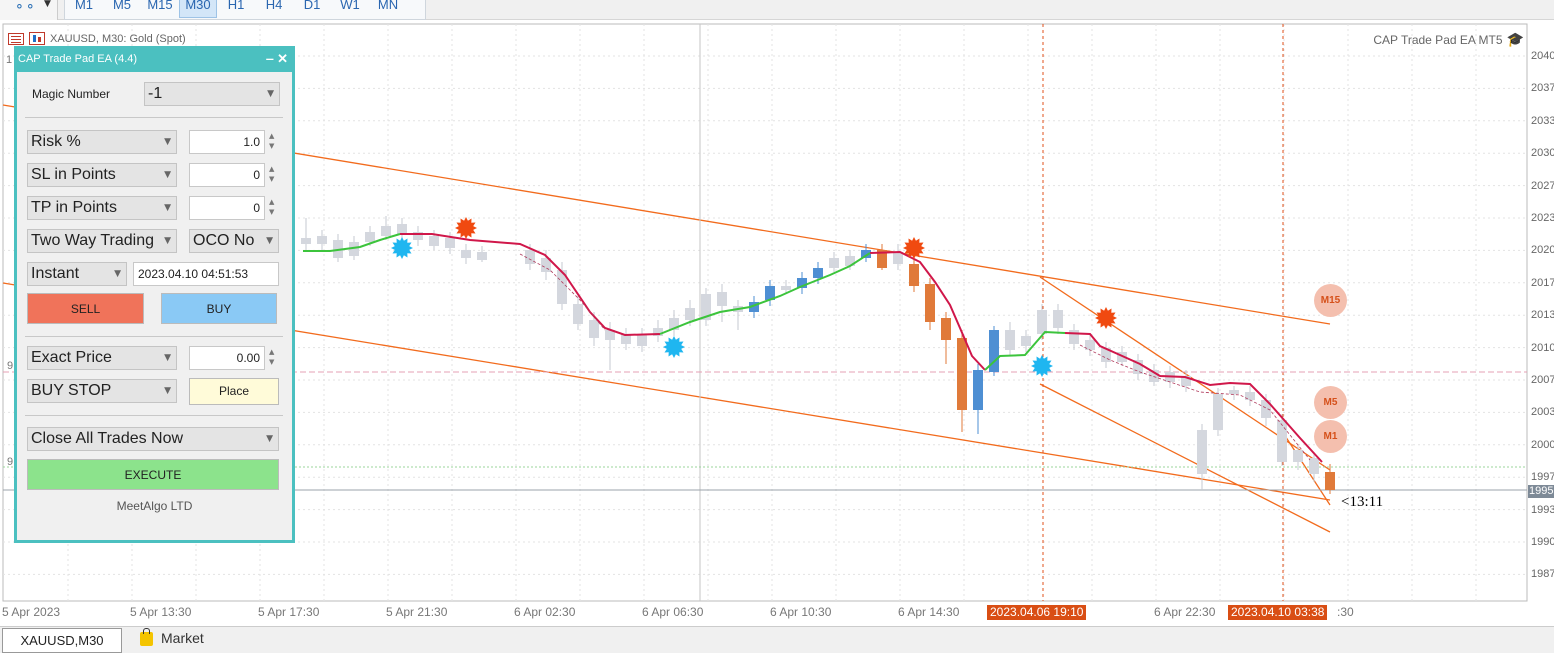 The image size is (1554, 653). I want to click on tab-market-label: Market, so click(182, 638).